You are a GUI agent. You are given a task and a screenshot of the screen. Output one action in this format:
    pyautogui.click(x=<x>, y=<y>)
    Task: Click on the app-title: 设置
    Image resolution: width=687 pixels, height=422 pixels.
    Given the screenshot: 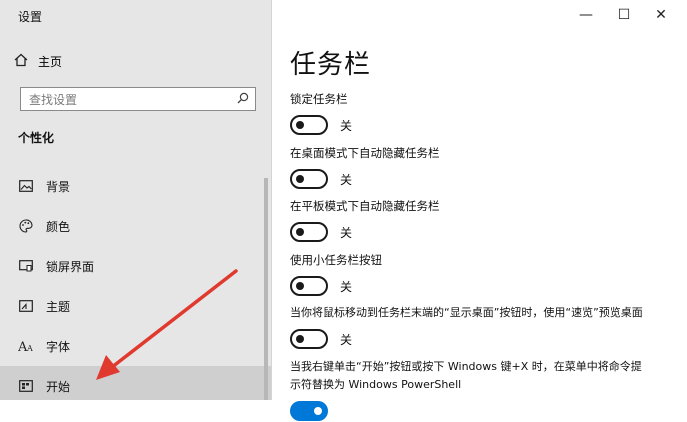 What is the action you would take?
    pyautogui.click(x=30, y=17)
    